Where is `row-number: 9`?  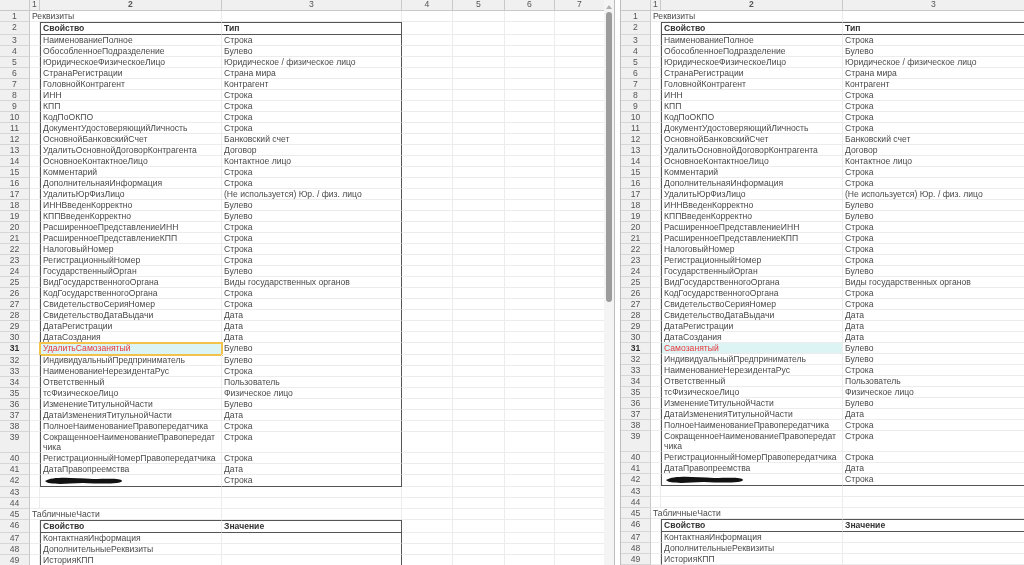
row-number: 9 is located at coordinates (15, 106).